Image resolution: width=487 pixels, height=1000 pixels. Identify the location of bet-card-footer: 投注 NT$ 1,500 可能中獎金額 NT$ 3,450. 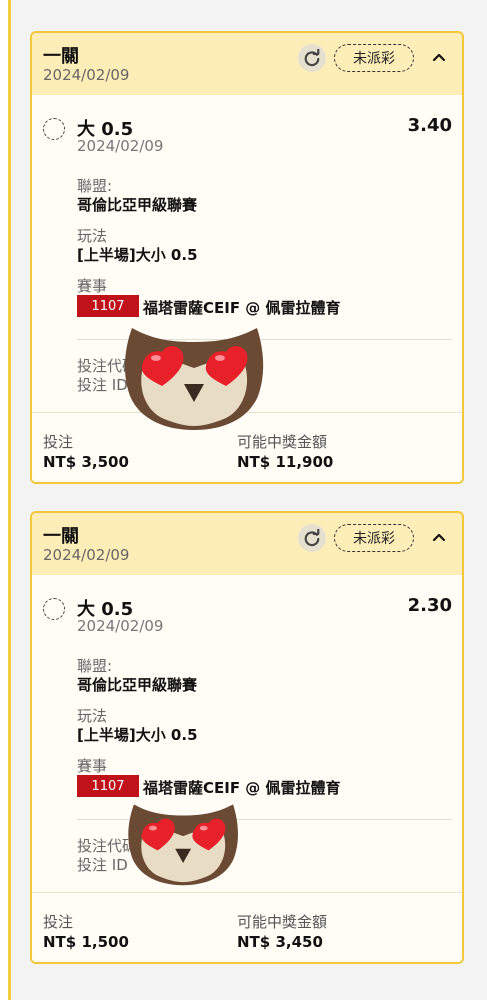
(247, 927).